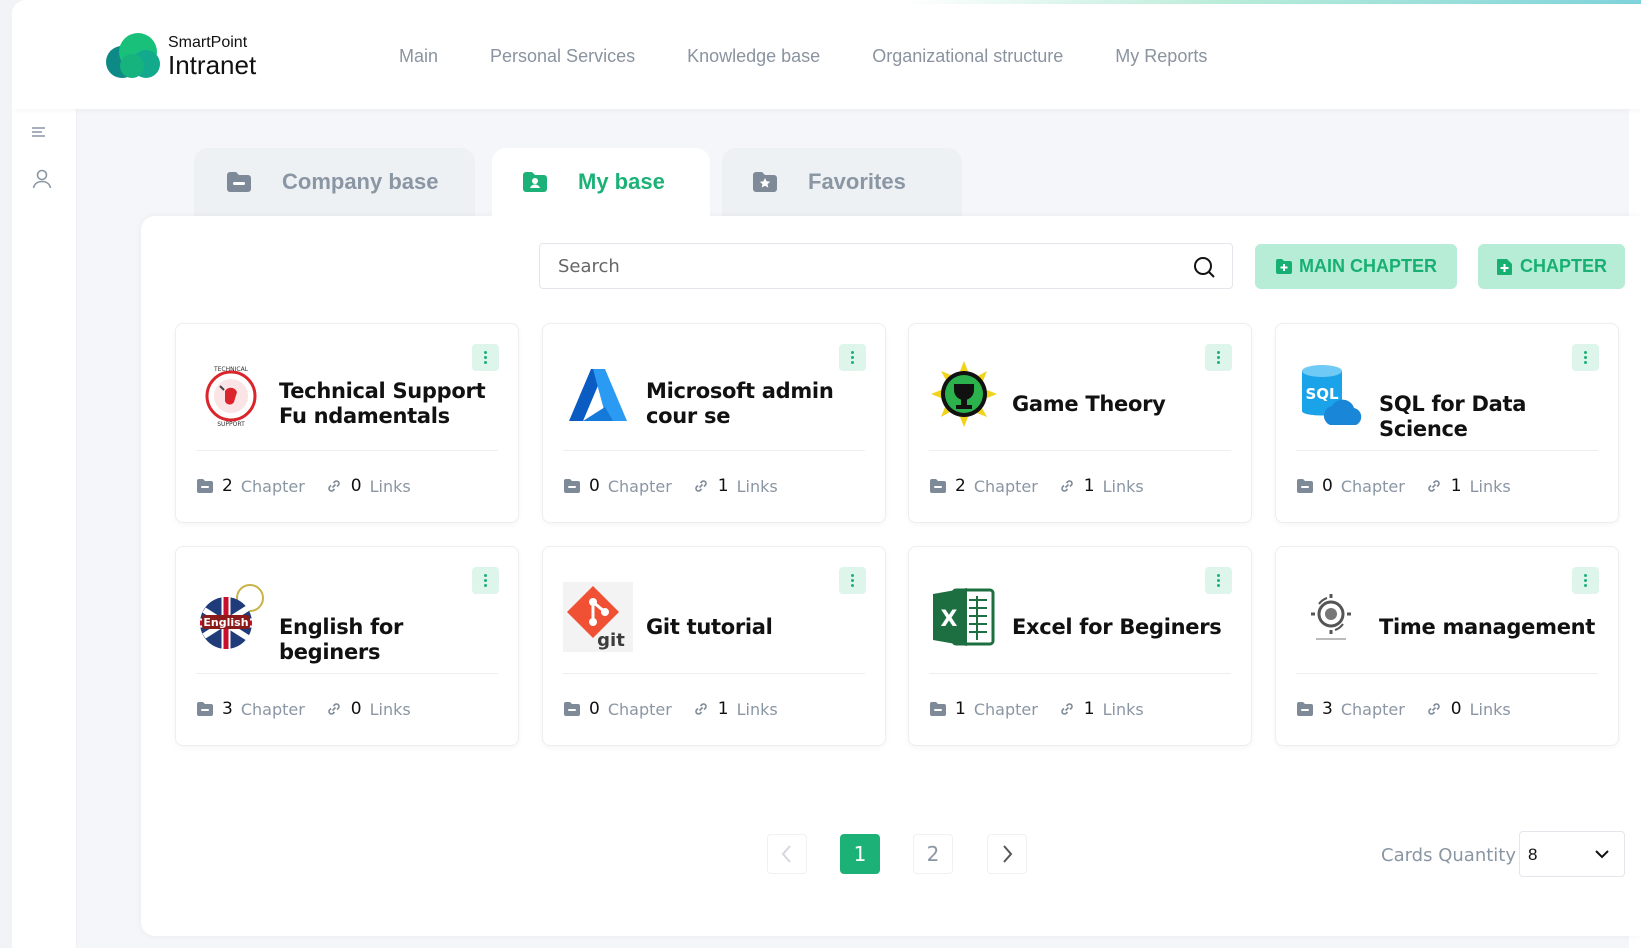 The width and height of the screenshot is (1641, 948). I want to click on page-button-1: 1, so click(860, 854).